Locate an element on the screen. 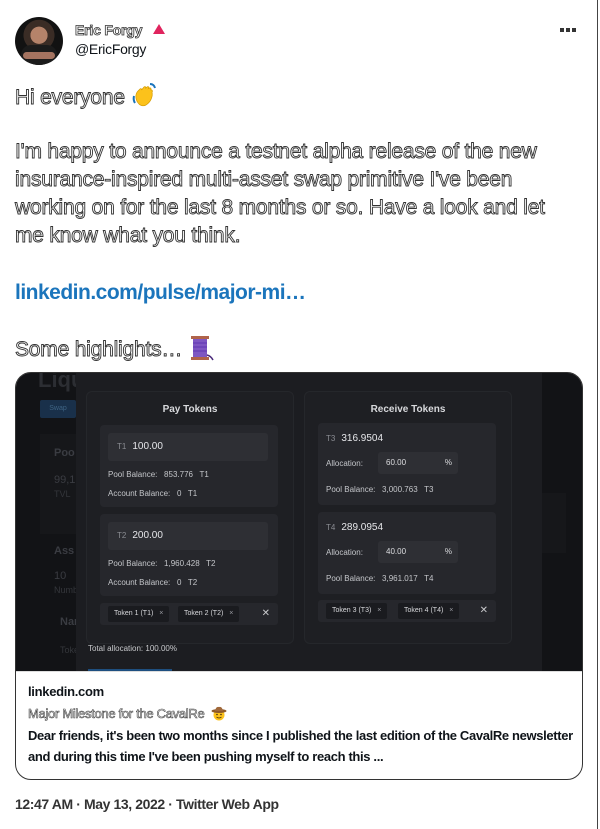 The height and width of the screenshot is (829, 600). frame-edge is located at coordinates (597, 414).